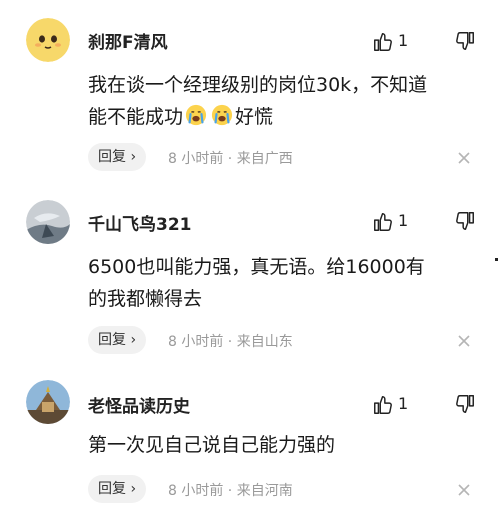 This screenshot has width=499, height=522. Describe the element at coordinates (230, 342) in the screenshot. I see `comment-meta: 8 小时前 · 来自山东` at that location.